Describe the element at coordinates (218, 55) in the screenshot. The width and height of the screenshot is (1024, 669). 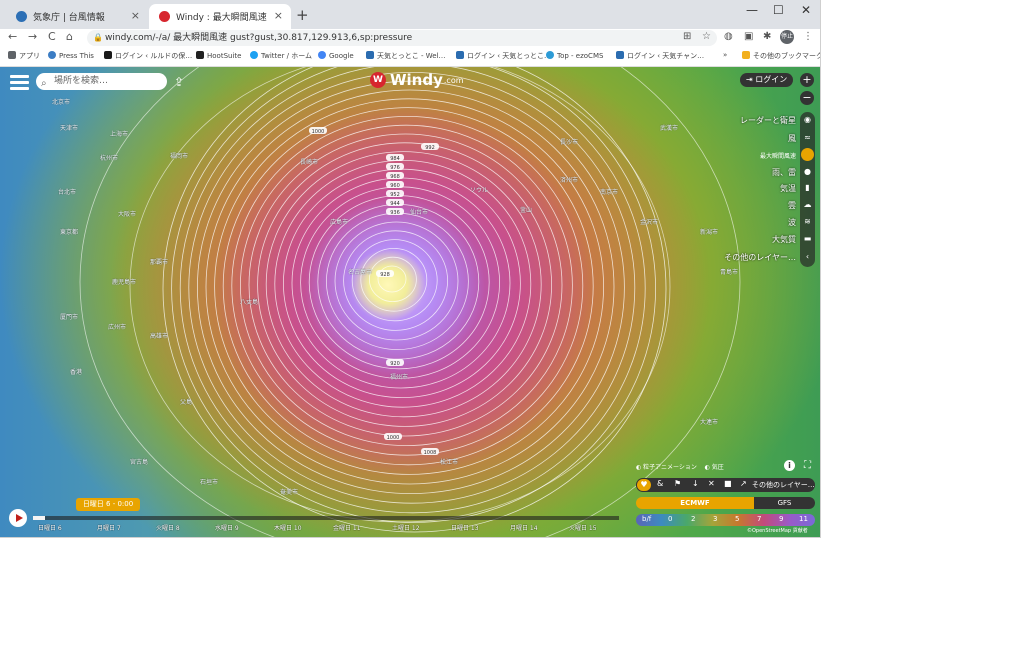
I see `bookmark-item: HootSuite` at that location.